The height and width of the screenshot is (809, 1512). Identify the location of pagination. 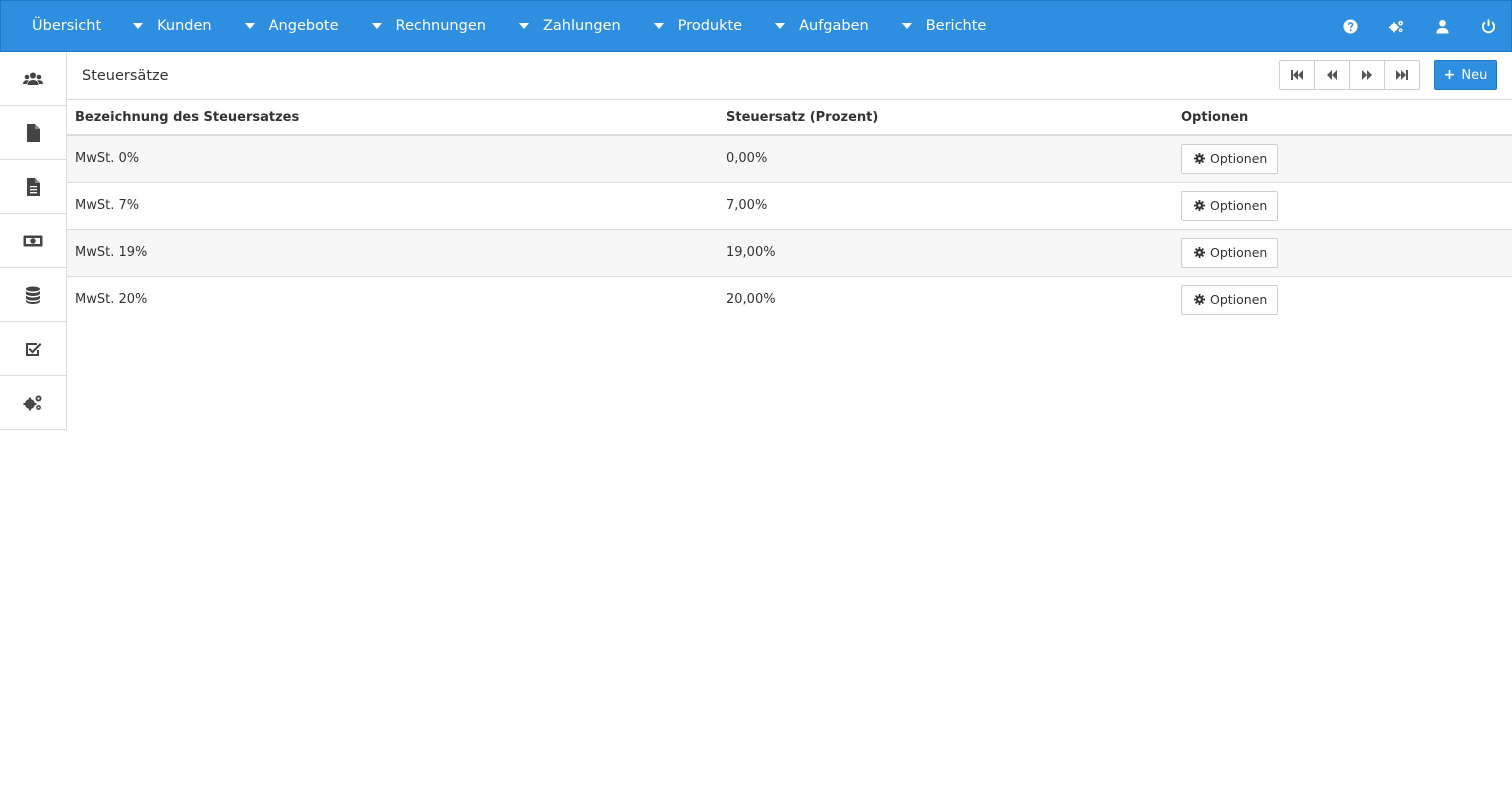
(1349, 75).